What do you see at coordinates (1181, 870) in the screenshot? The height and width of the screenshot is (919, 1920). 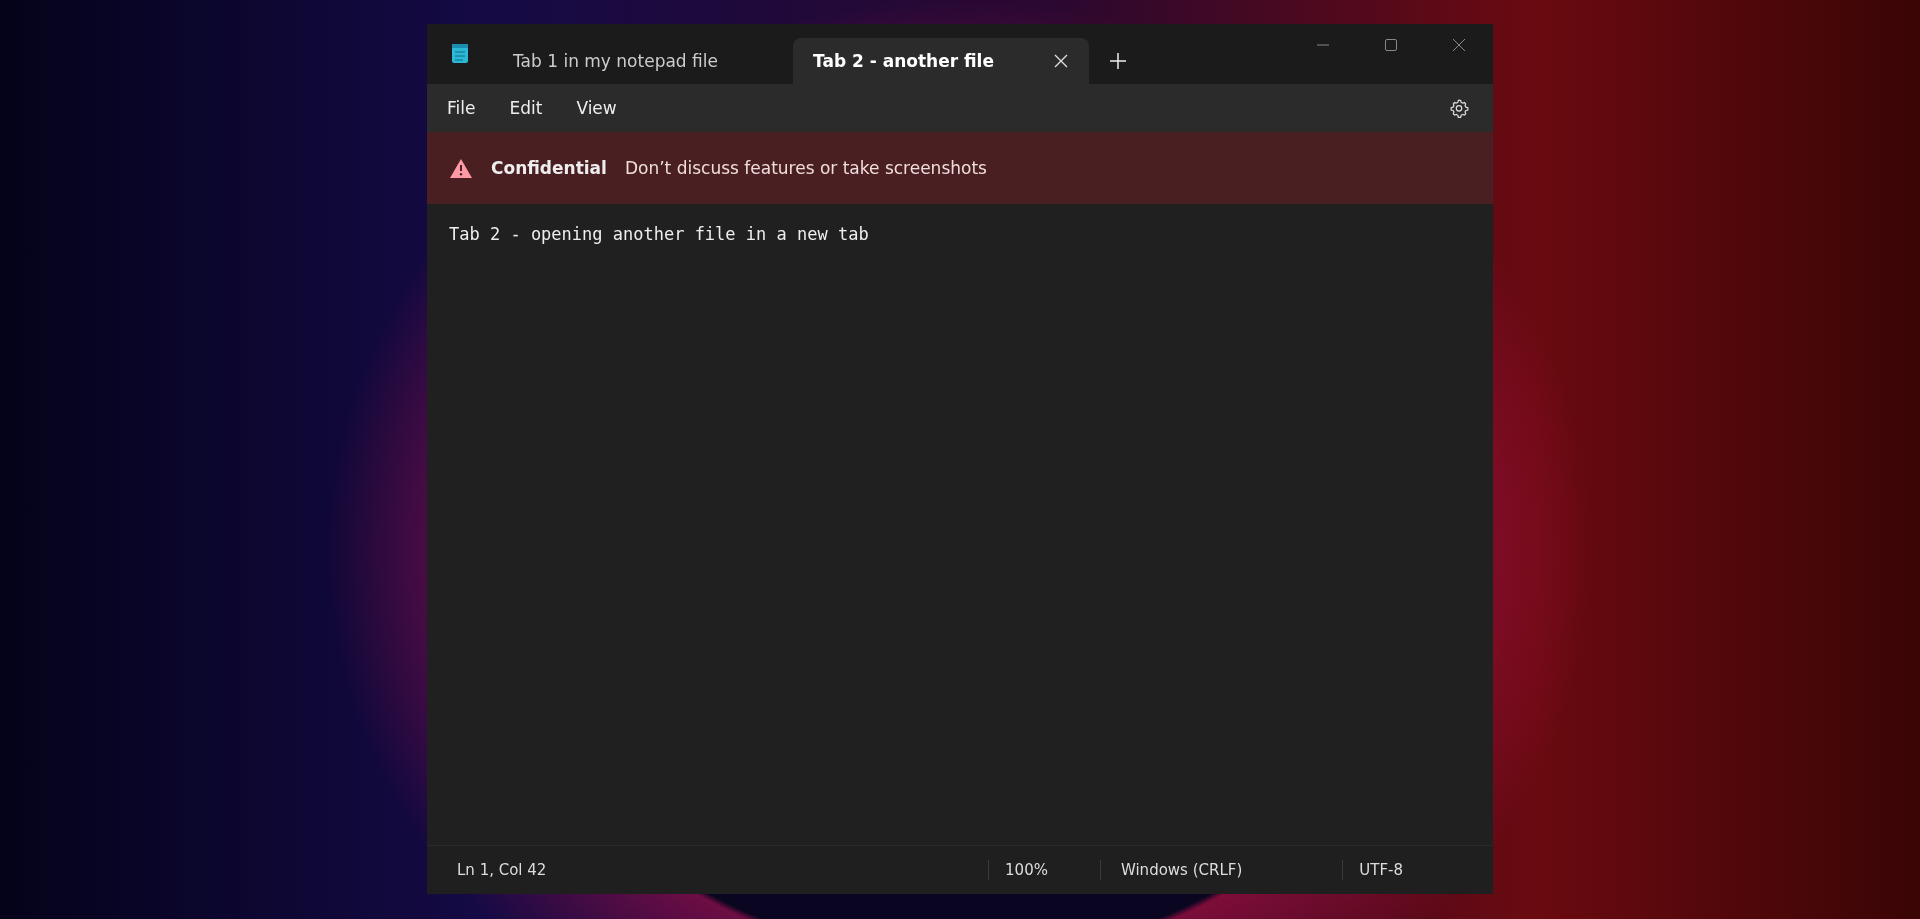 I see `line-ending: Windows (CRLF)` at bounding box center [1181, 870].